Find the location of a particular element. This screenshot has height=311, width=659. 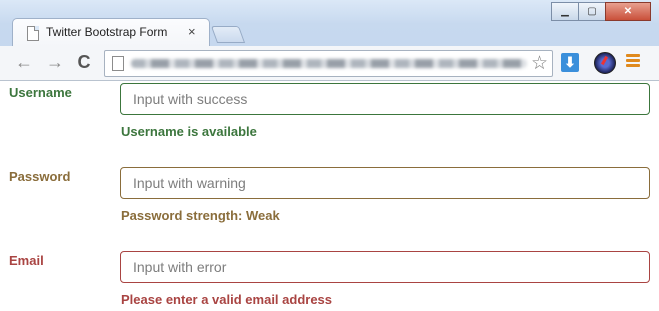

download-icon: ⬇ is located at coordinates (570, 62).